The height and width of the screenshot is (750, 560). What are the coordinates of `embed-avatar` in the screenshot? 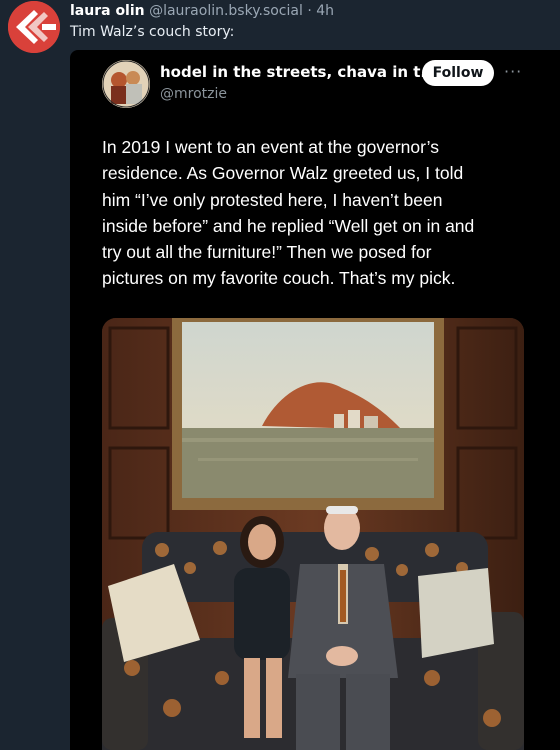 It's located at (126, 84).